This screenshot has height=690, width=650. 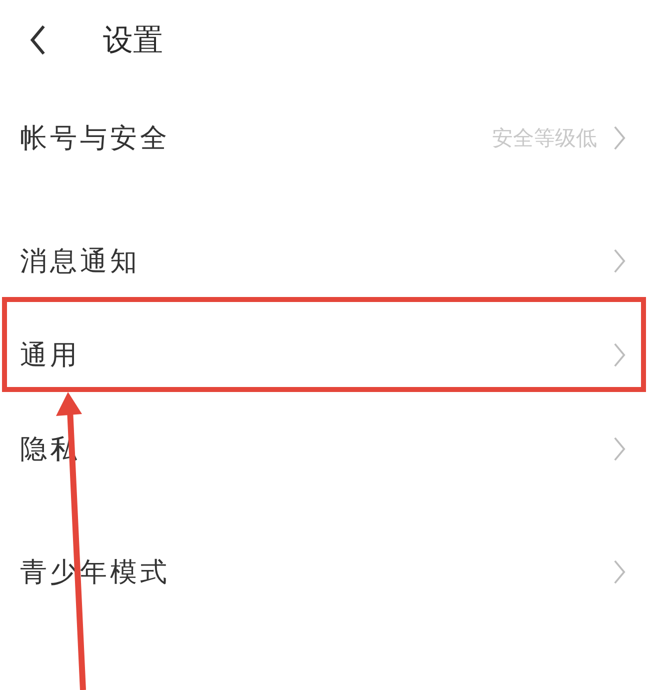 What do you see at coordinates (133, 41) in the screenshot?
I see `page-title: 设置` at bounding box center [133, 41].